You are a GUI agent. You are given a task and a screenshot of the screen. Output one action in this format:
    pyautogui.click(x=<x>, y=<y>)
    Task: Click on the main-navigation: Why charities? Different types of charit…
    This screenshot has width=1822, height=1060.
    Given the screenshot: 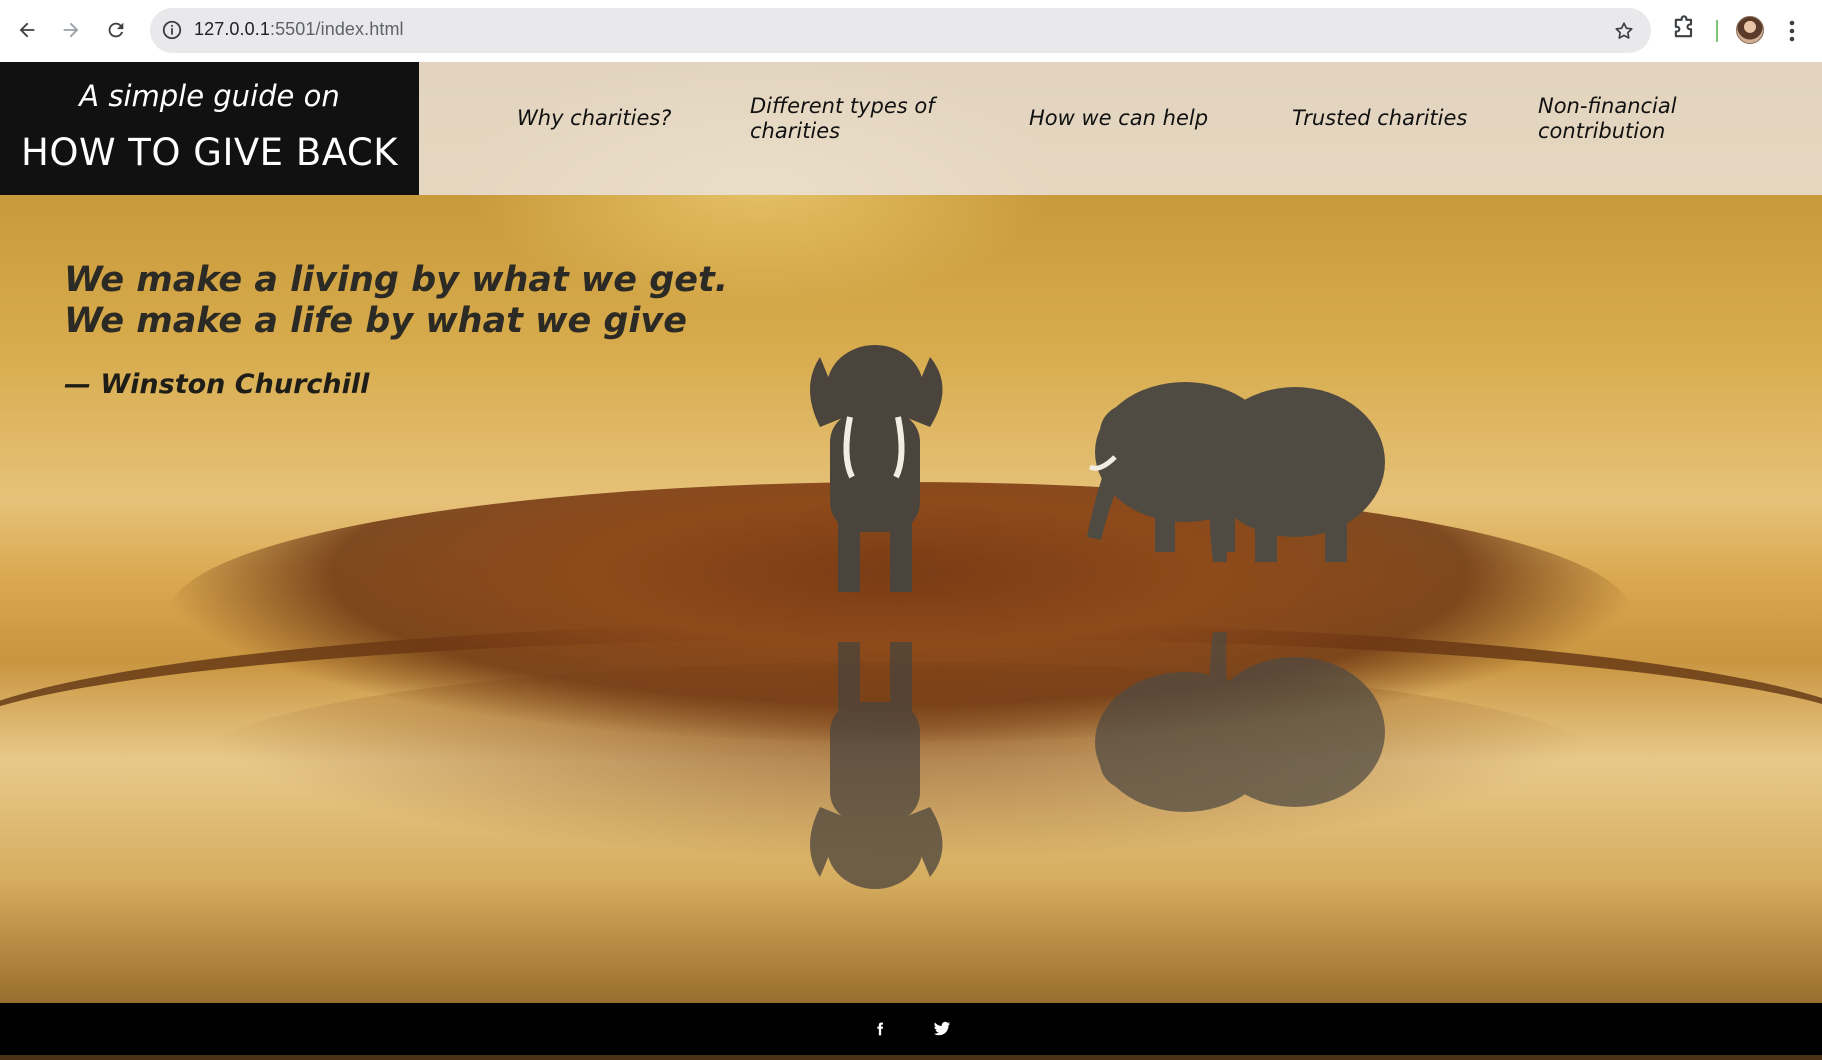 What is the action you would take?
    pyautogui.click(x=1120, y=128)
    